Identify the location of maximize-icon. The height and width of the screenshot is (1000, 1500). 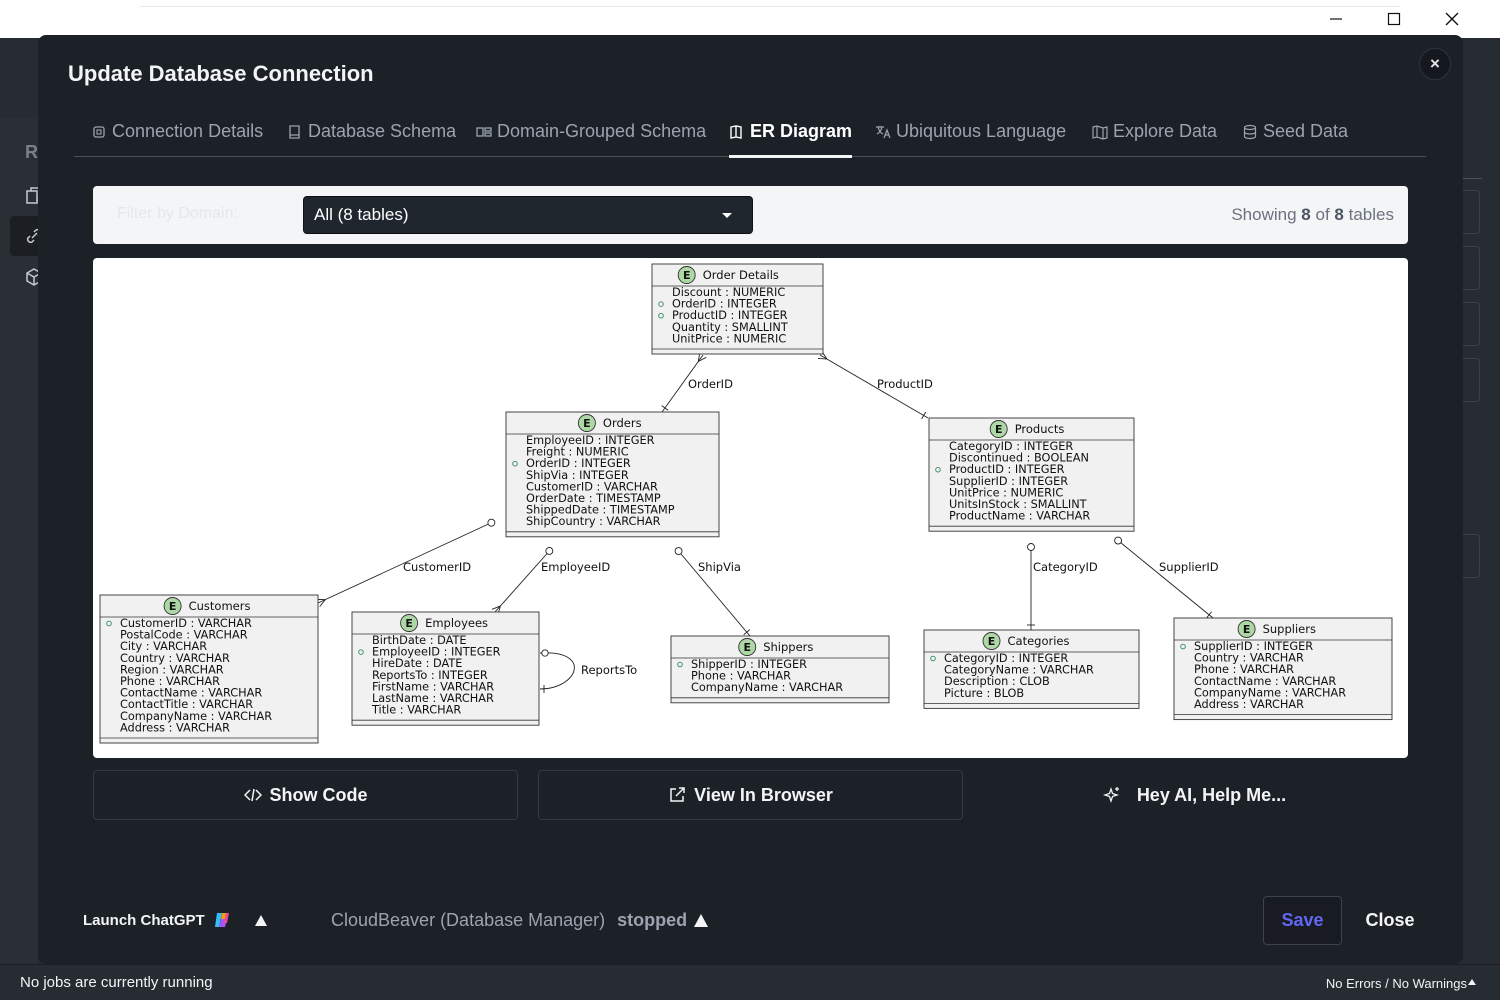
(1394, 19).